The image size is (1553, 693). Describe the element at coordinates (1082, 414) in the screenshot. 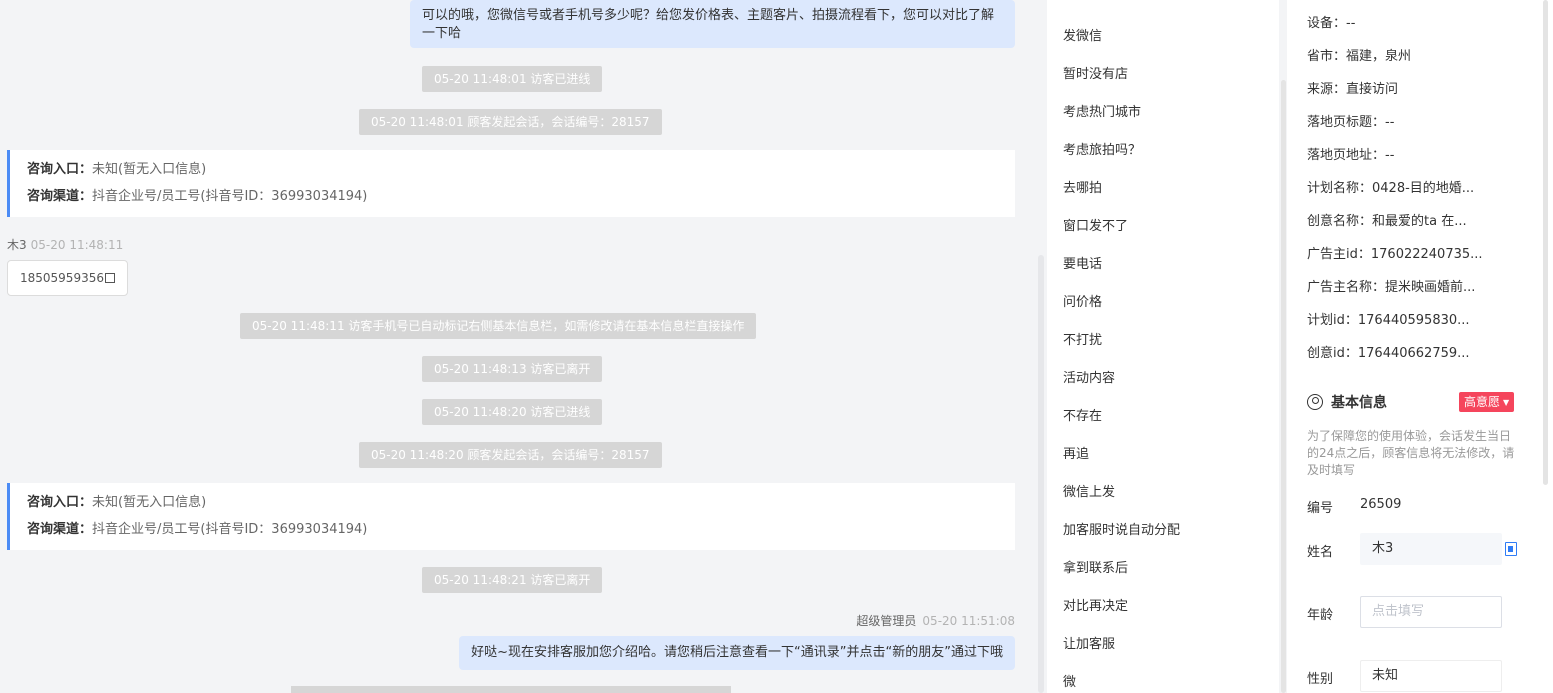

I see `quick-reply-item: 不存在` at that location.